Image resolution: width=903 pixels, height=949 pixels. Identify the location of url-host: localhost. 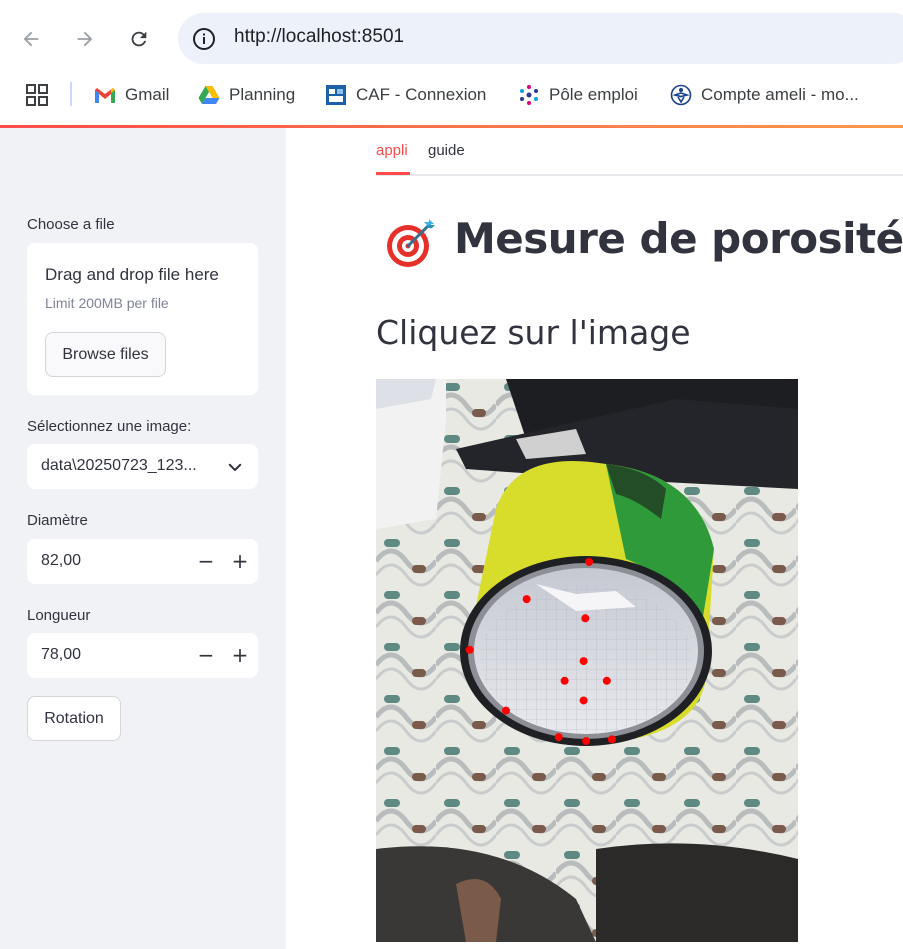
(319, 36).